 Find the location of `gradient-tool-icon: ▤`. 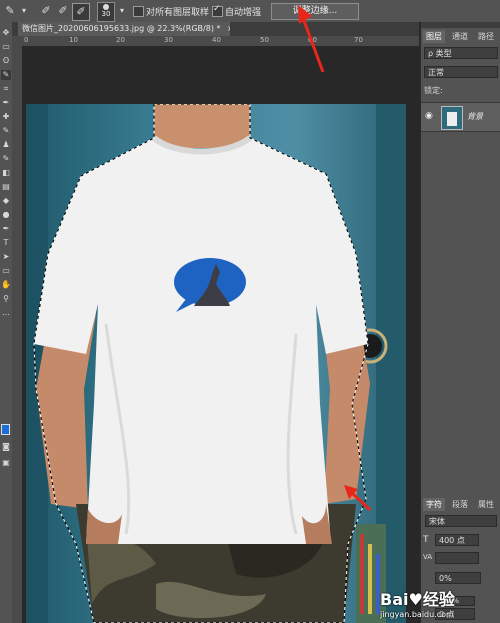

gradient-tool-icon: ▤ is located at coordinates (6, 187).